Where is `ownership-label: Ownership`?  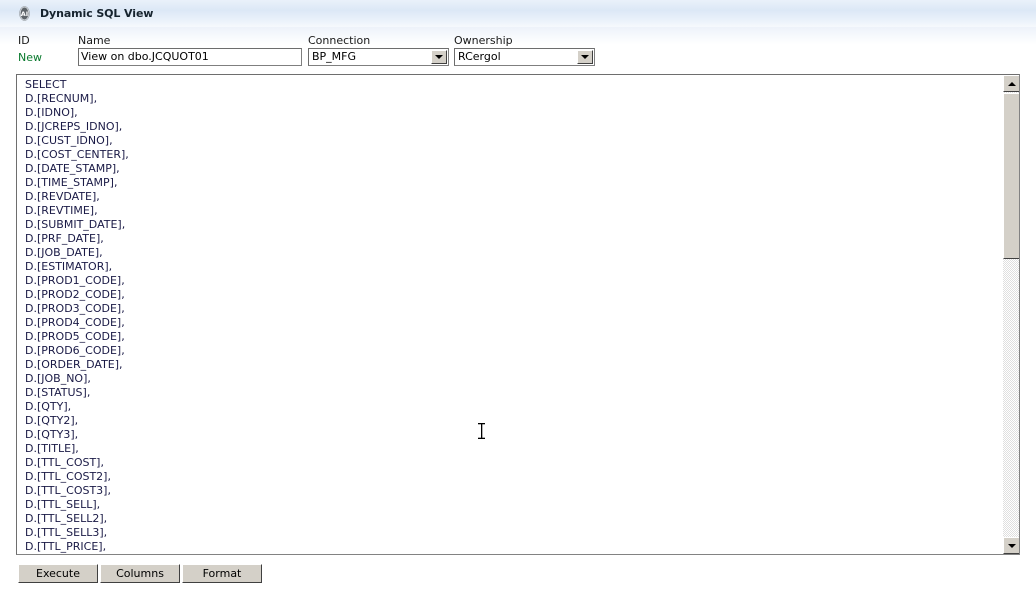 ownership-label: Ownership is located at coordinates (483, 40).